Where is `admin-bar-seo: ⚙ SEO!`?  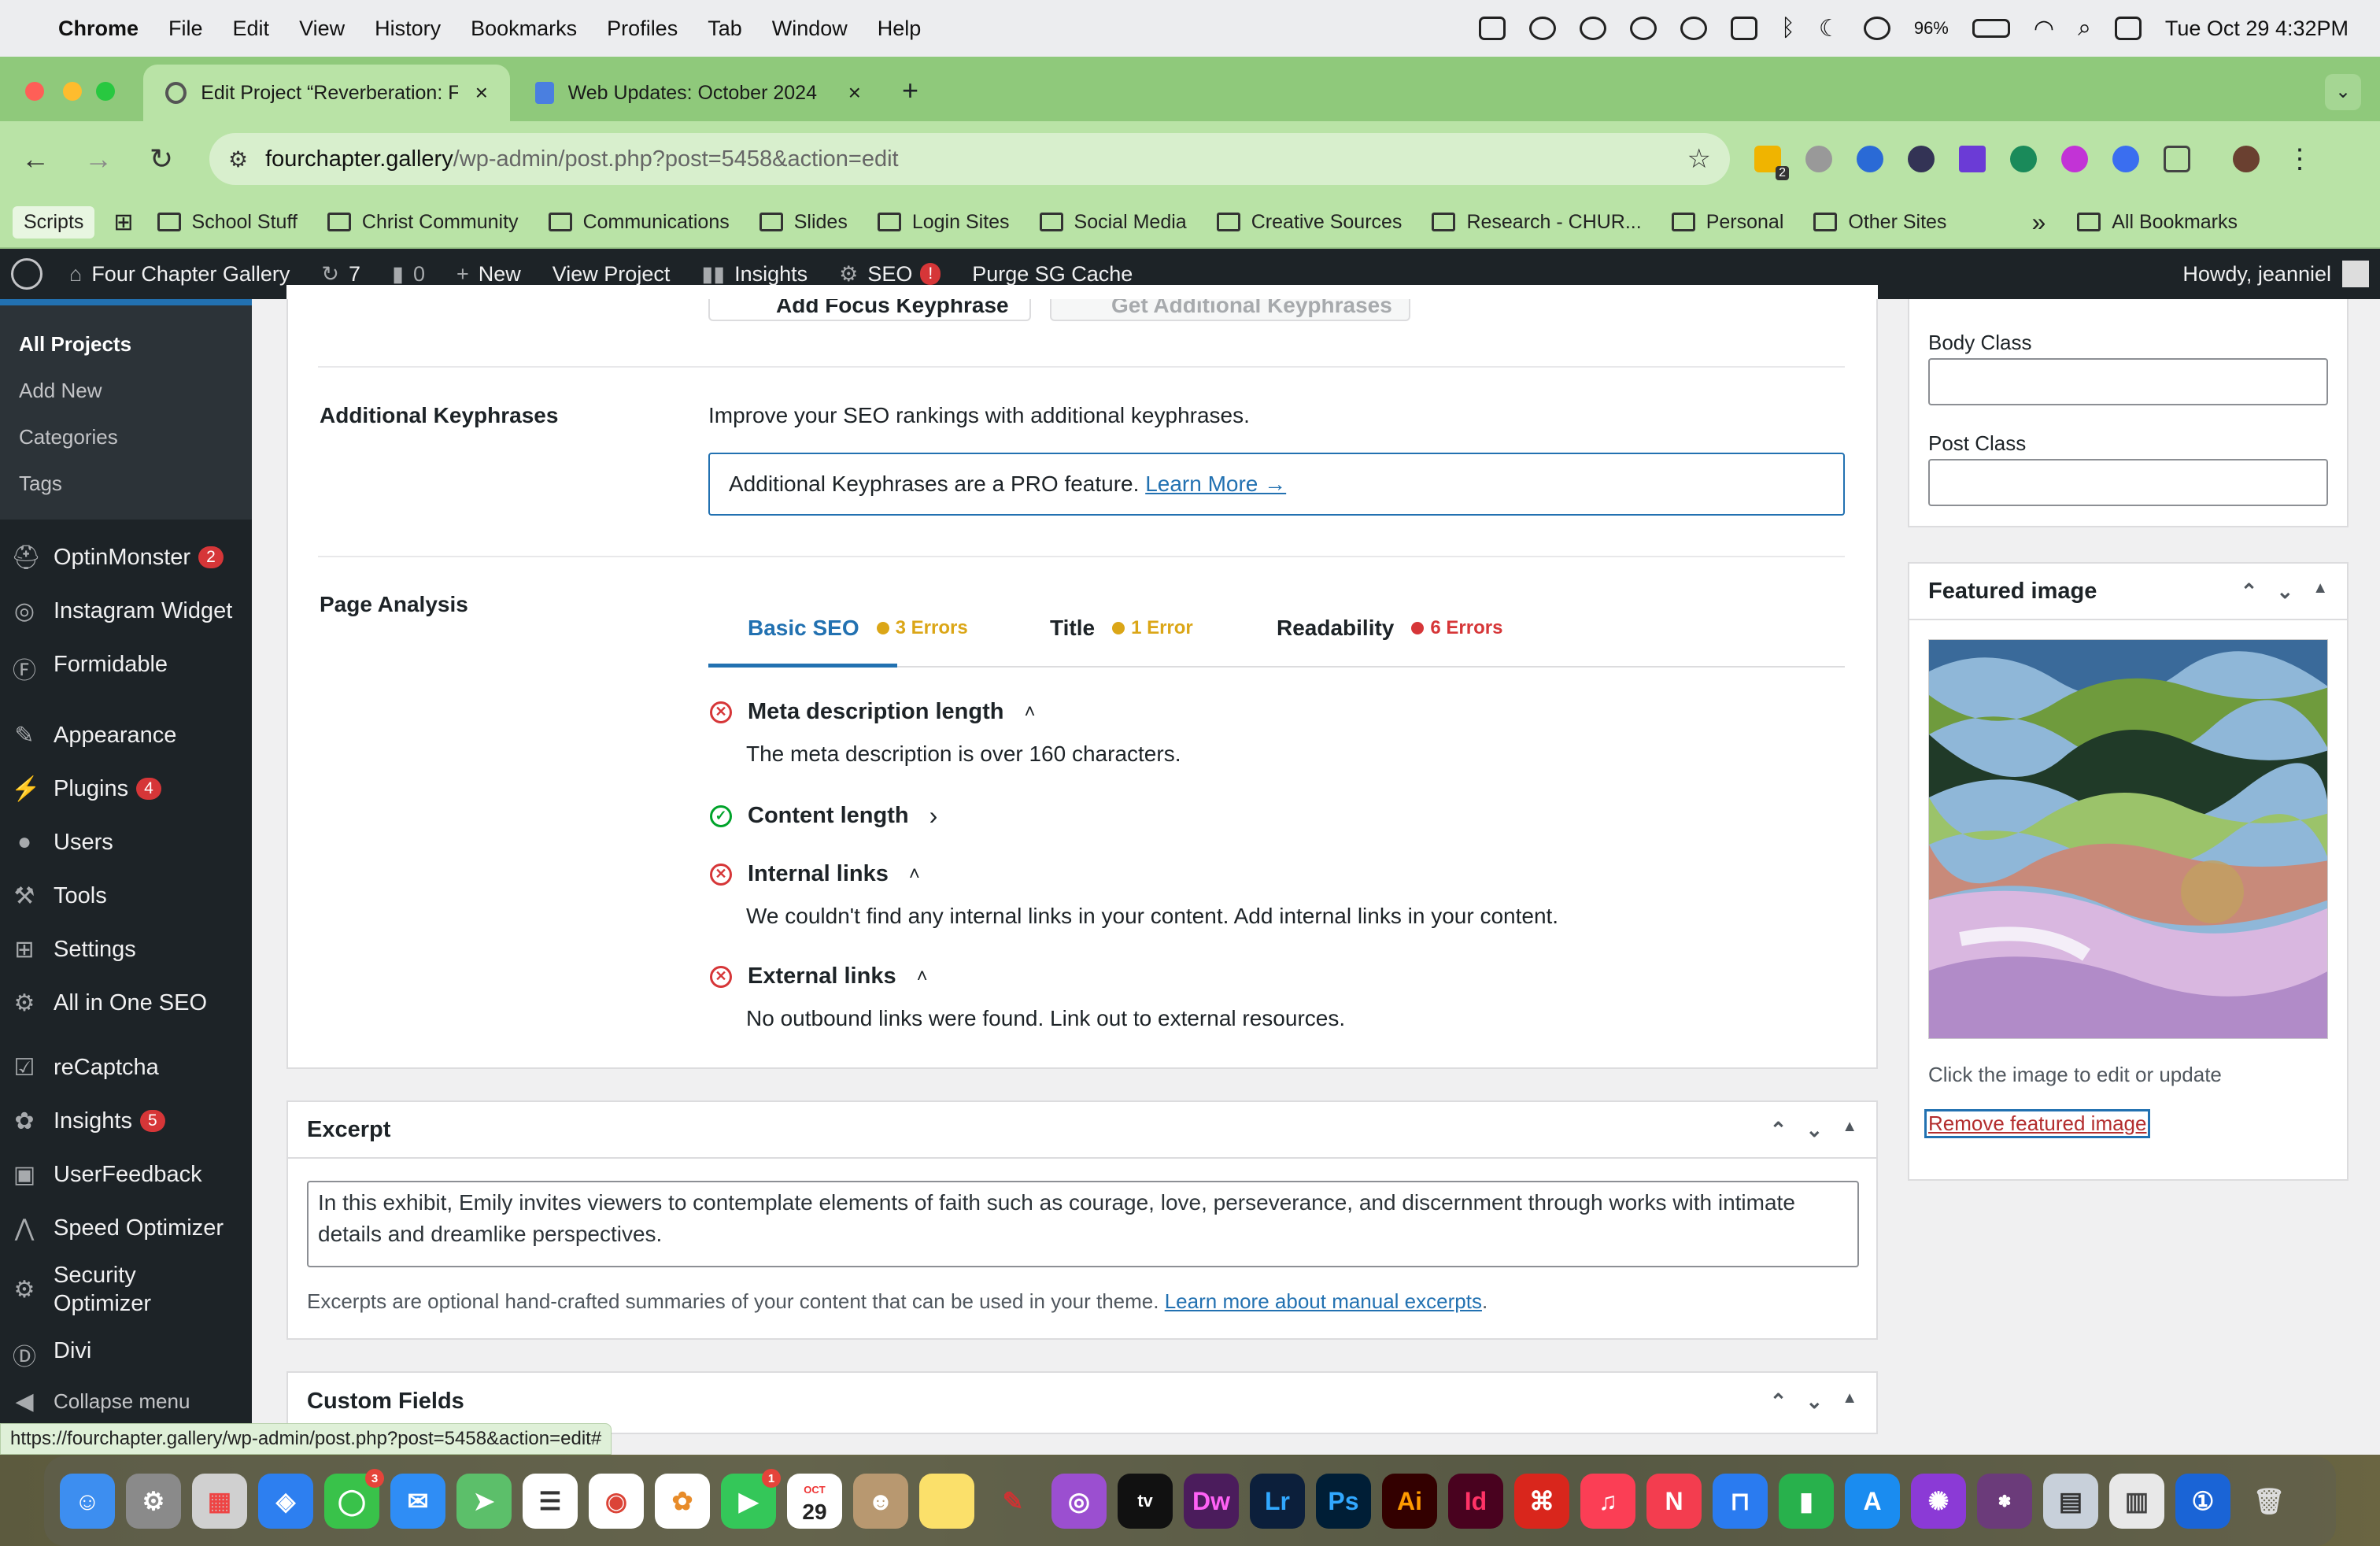
admin-bar-seo: ⚙ SEO! is located at coordinates (890, 274).